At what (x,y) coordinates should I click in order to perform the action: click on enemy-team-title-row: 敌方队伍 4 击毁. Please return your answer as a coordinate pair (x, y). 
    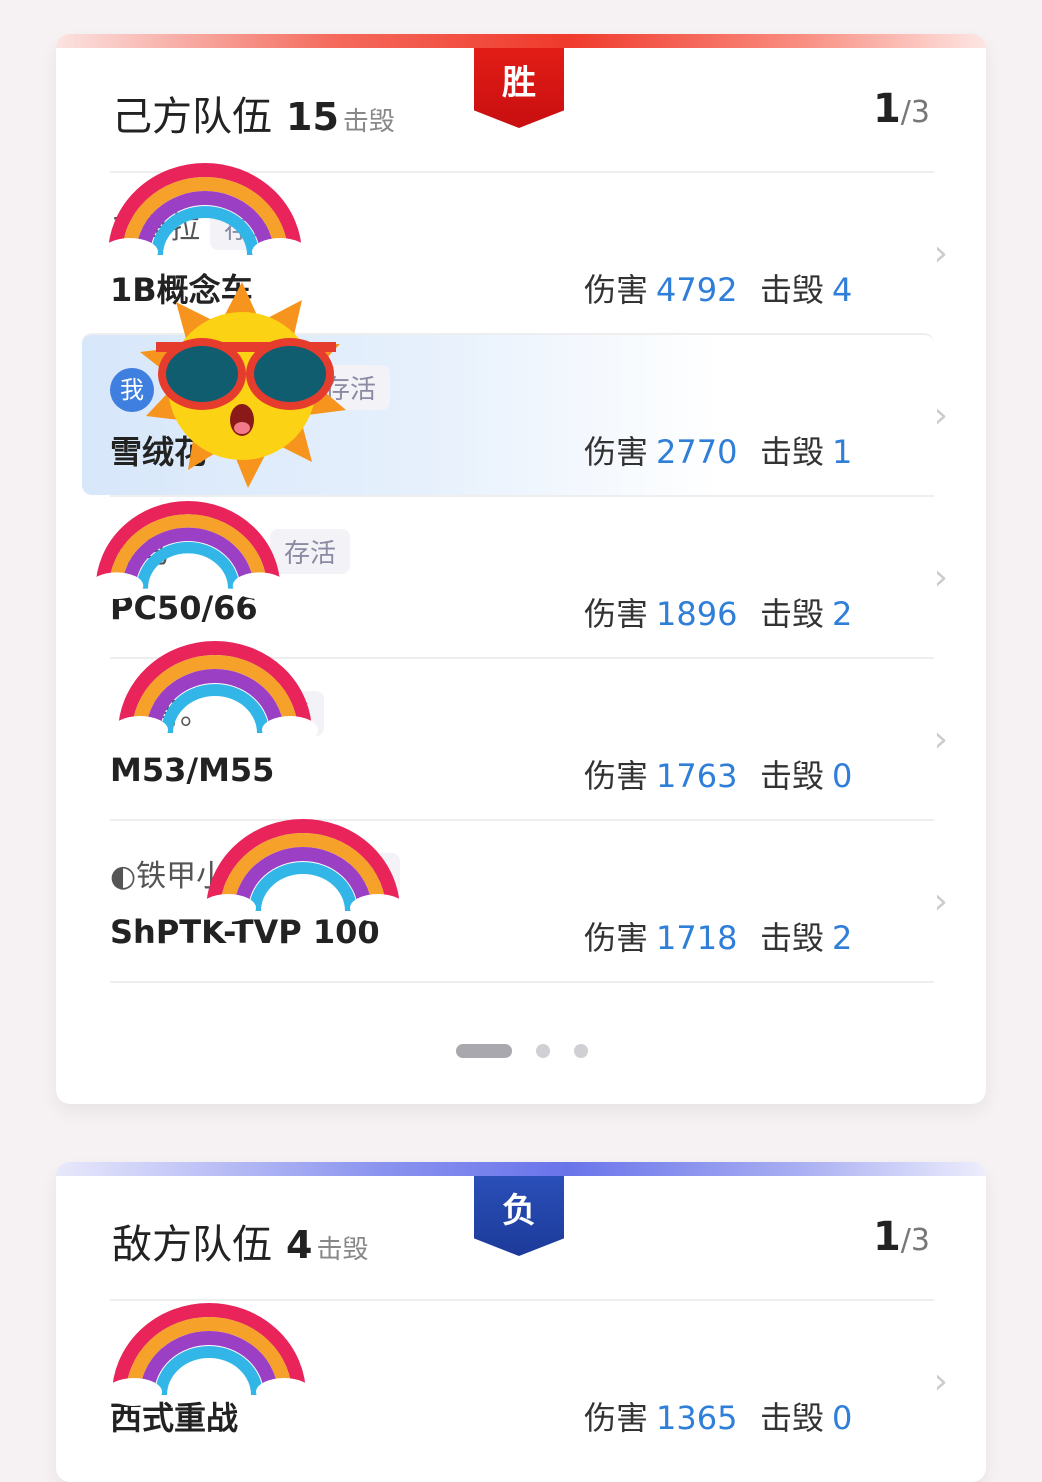
    Looking at the image, I should click on (240, 1241).